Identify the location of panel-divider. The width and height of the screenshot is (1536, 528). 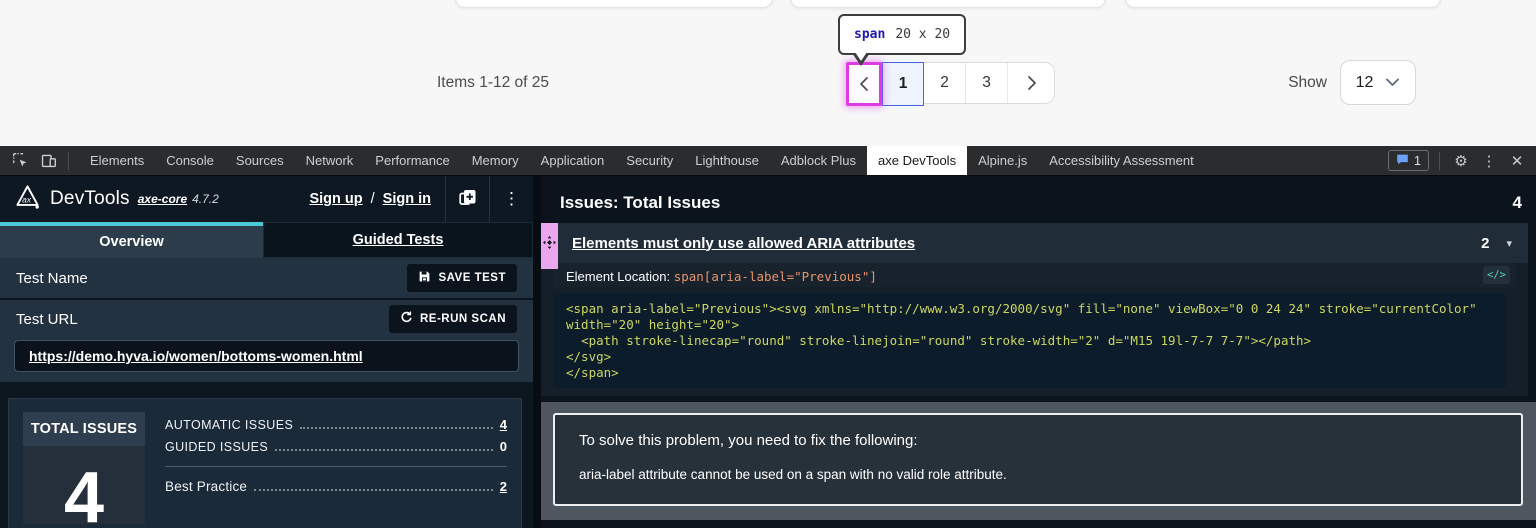
(537, 352).